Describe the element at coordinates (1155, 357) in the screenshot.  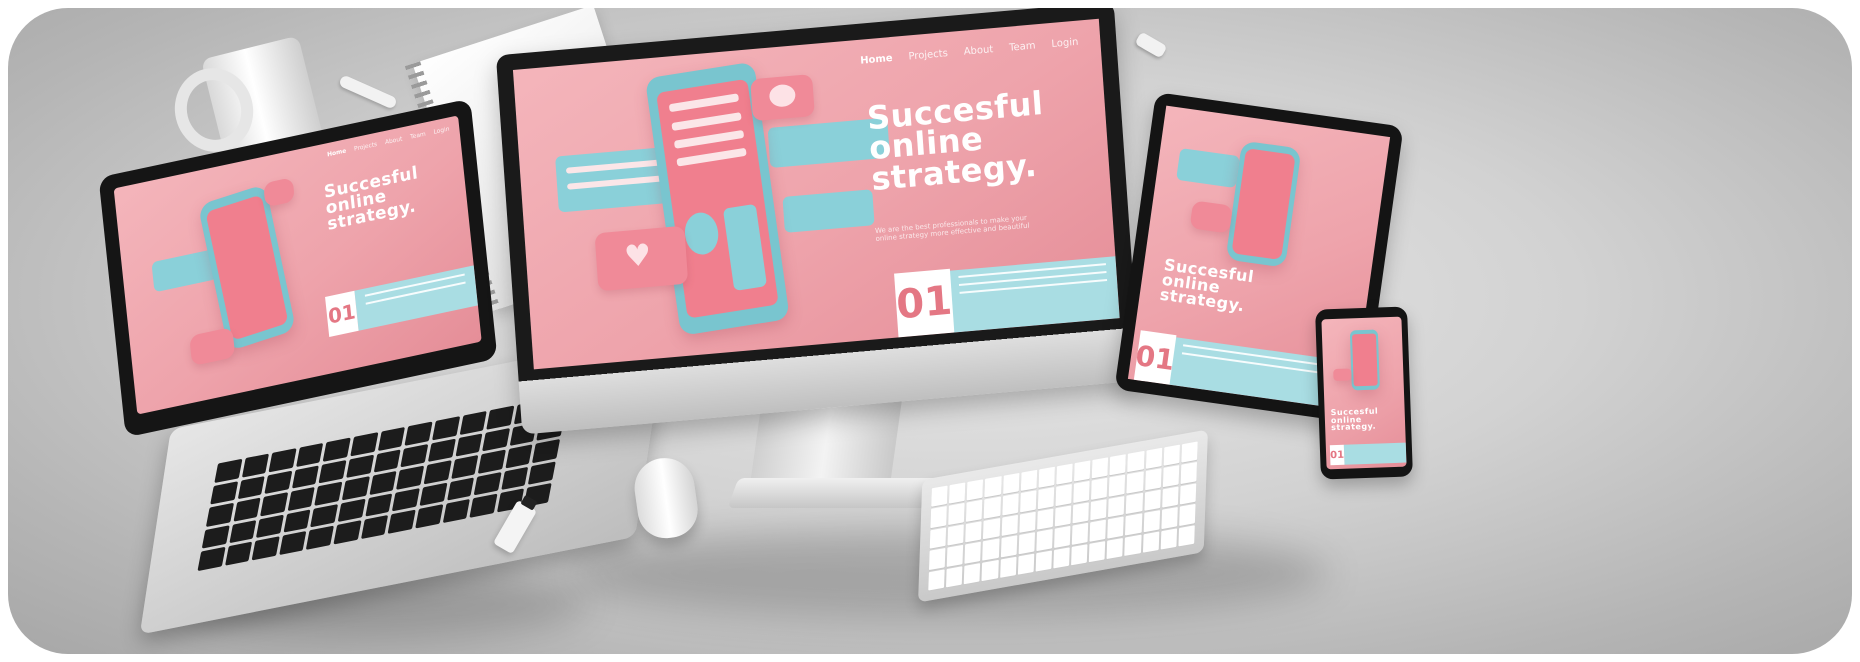
I see `tablet-number: 01` at that location.